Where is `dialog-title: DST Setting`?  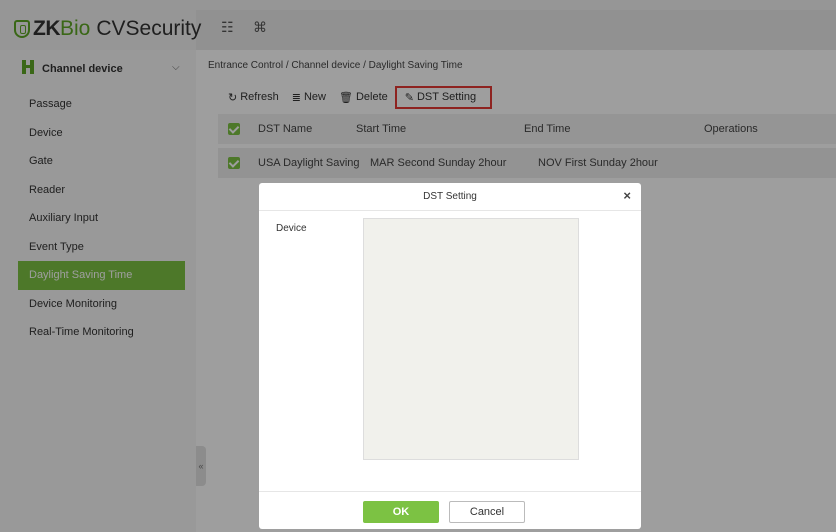 dialog-title: DST Setting is located at coordinates (450, 197).